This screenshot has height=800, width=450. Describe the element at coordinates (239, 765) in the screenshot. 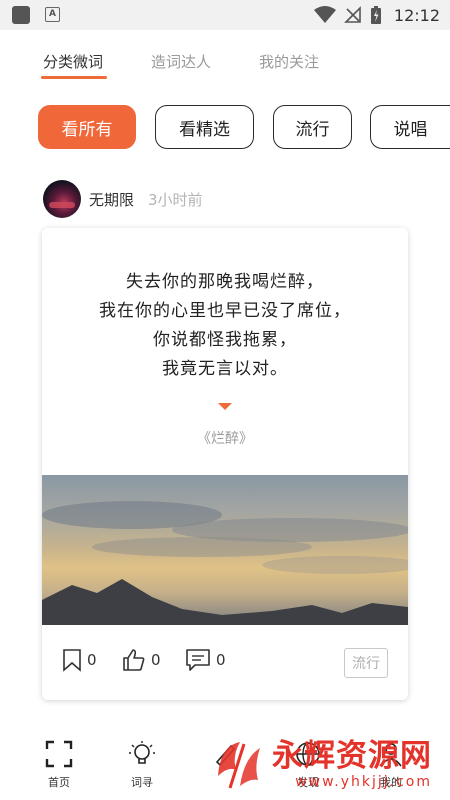

I see `watermark-logo-icon` at that location.